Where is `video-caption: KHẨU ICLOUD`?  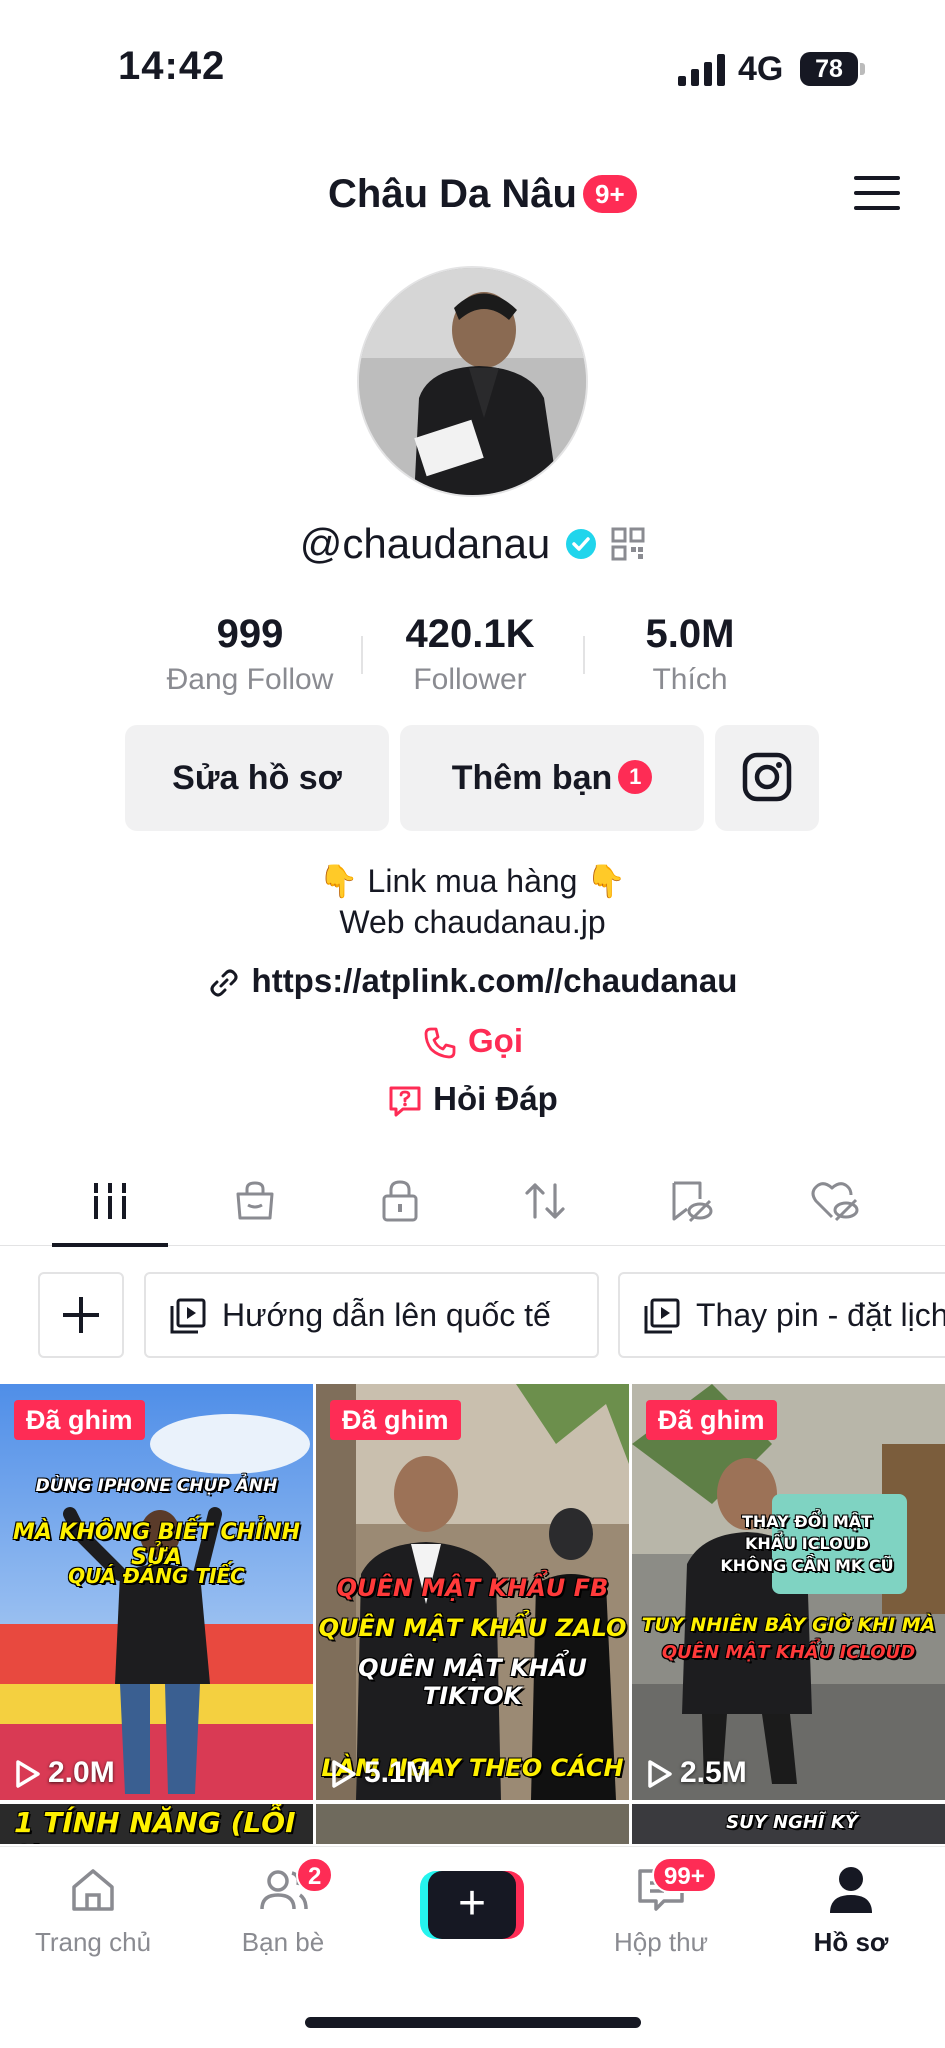 video-caption: KHẨU ICLOUD is located at coordinates (807, 1543).